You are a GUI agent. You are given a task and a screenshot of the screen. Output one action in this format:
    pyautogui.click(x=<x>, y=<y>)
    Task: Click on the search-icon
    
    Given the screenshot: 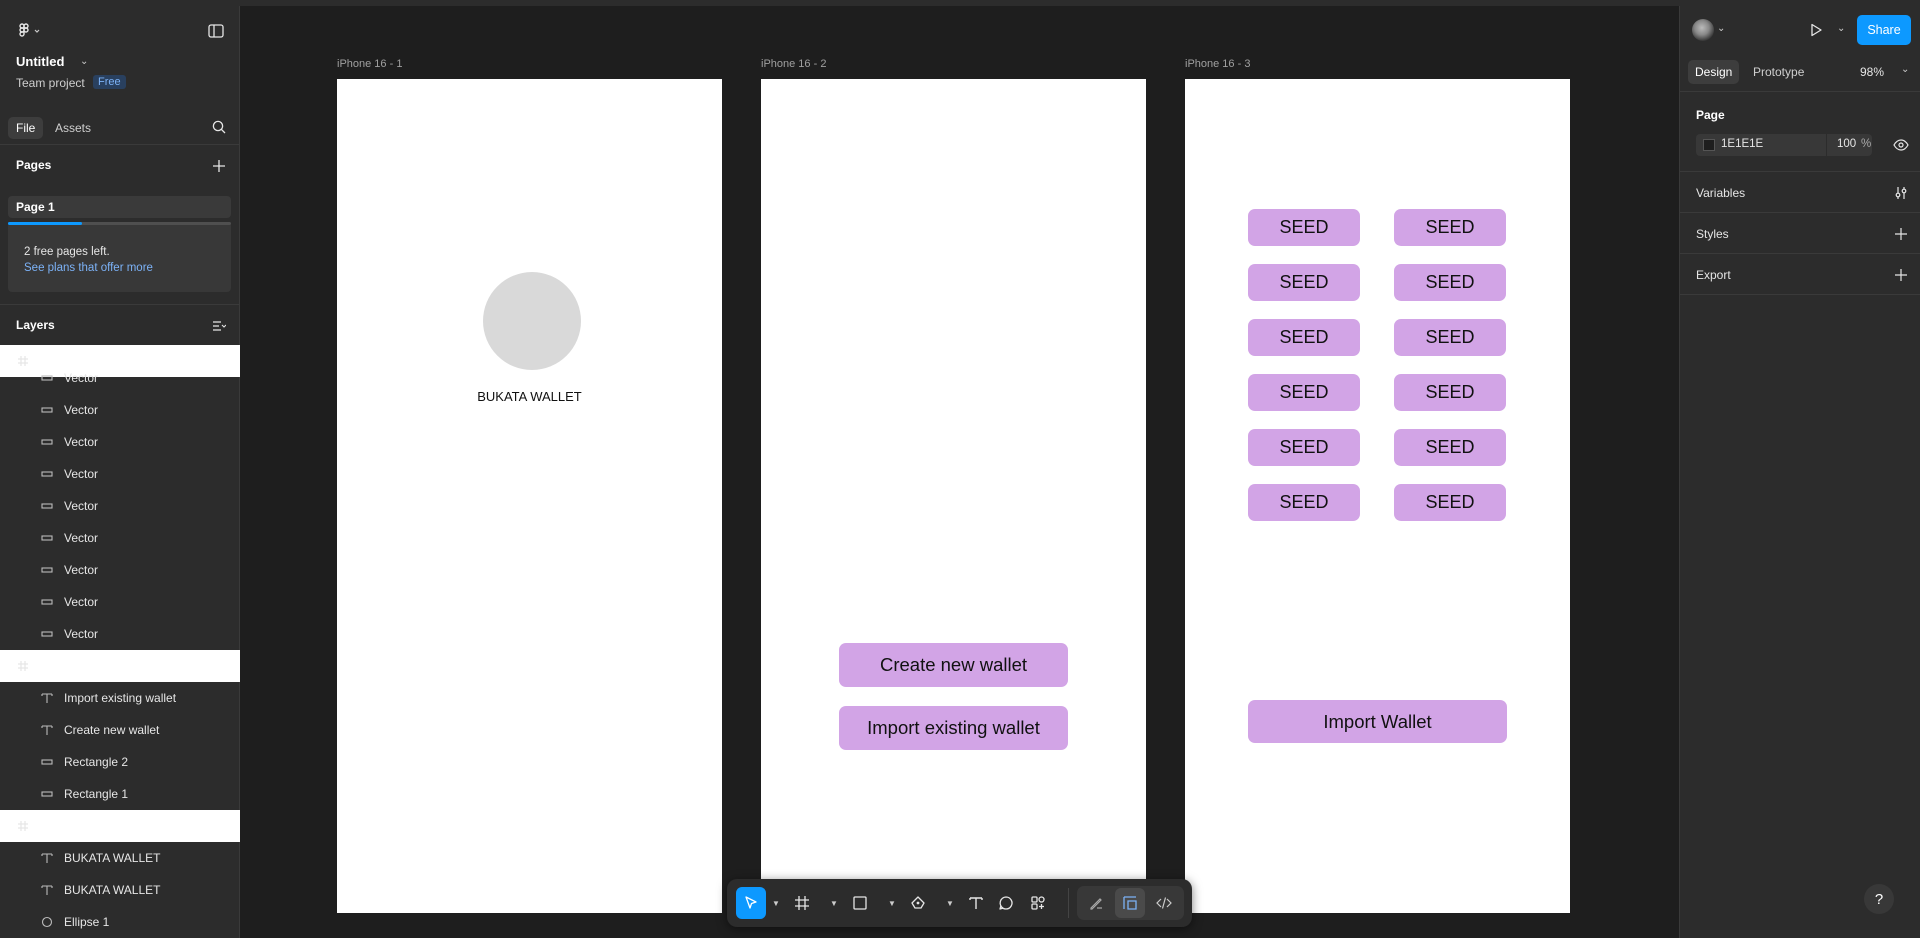 What is the action you would take?
    pyautogui.click(x=219, y=127)
    